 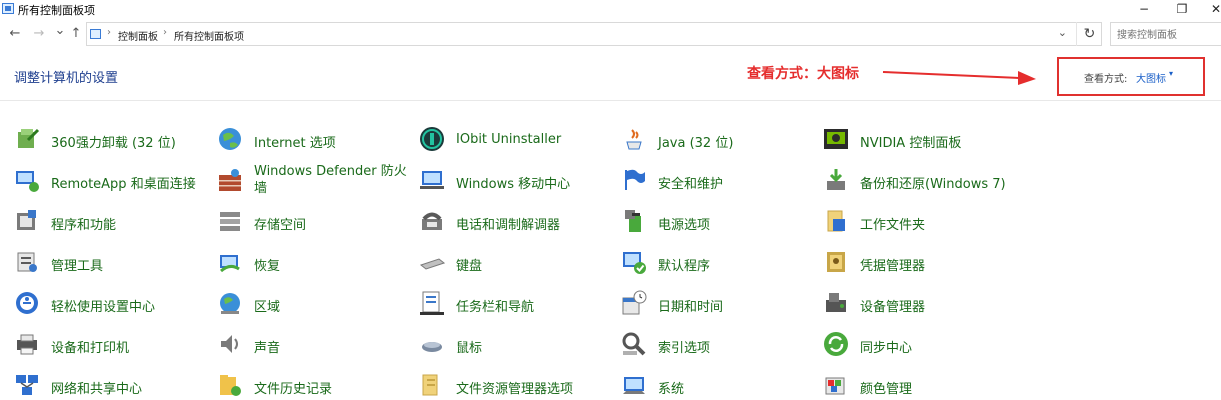 What do you see at coordinates (721, 222) in the screenshot?
I see `control-panel-item: 电源选项` at bounding box center [721, 222].